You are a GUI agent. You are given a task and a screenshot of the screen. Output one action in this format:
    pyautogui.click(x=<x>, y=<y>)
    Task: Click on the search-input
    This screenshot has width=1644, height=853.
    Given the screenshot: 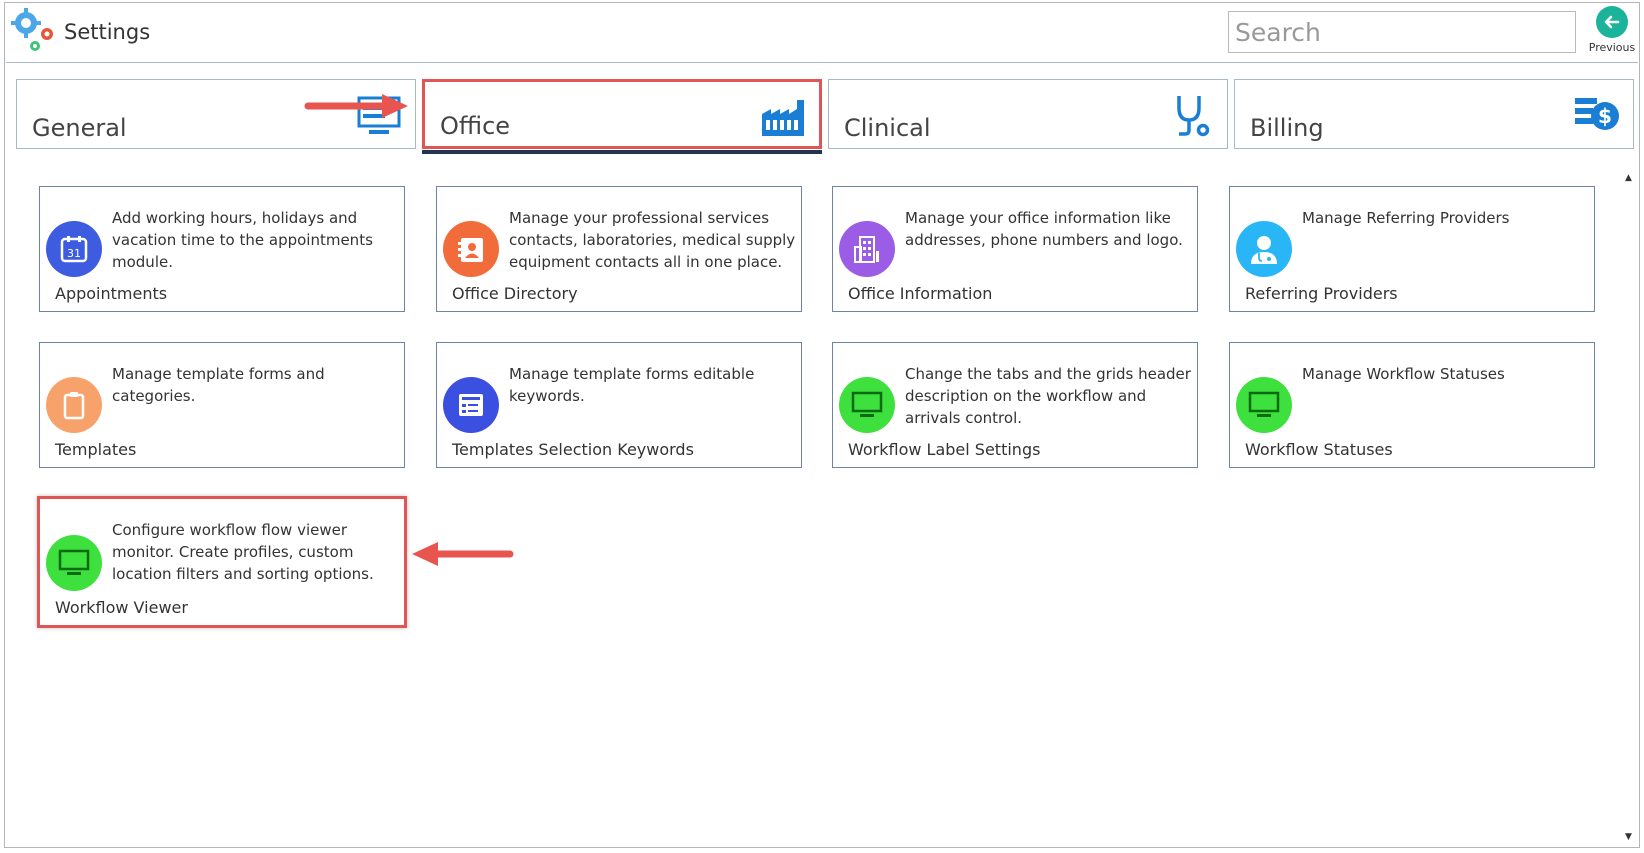 What is the action you would take?
    pyautogui.click(x=1402, y=32)
    